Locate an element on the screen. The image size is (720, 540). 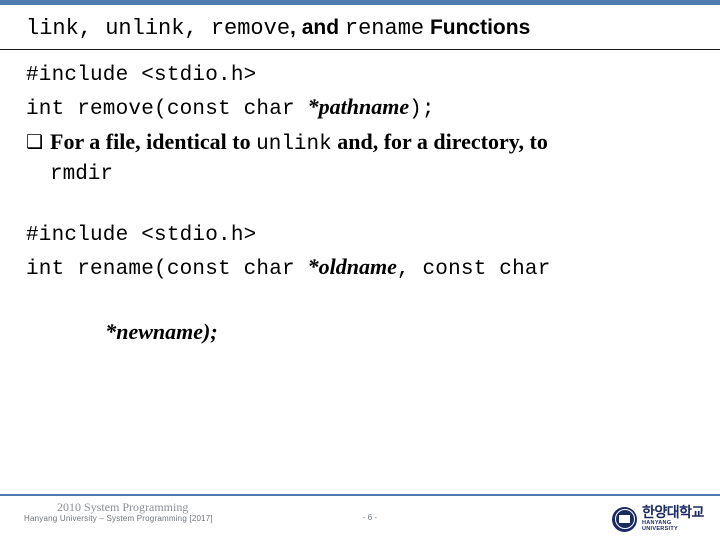
code-rename-prefix: int rename(const char is located at coordinates (167, 269).